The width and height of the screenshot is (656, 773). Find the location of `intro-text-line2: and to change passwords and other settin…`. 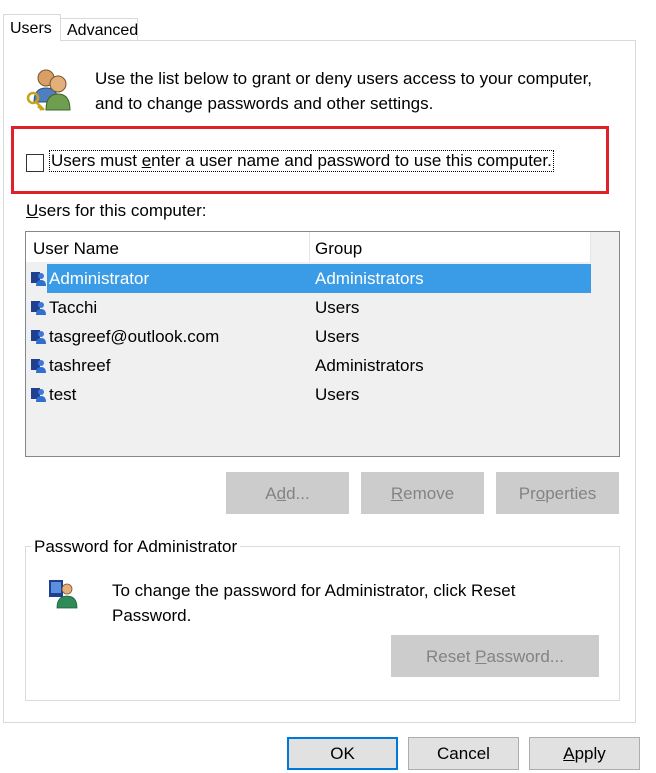

intro-text-line2: and to change passwords and other settin… is located at coordinates (264, 103).